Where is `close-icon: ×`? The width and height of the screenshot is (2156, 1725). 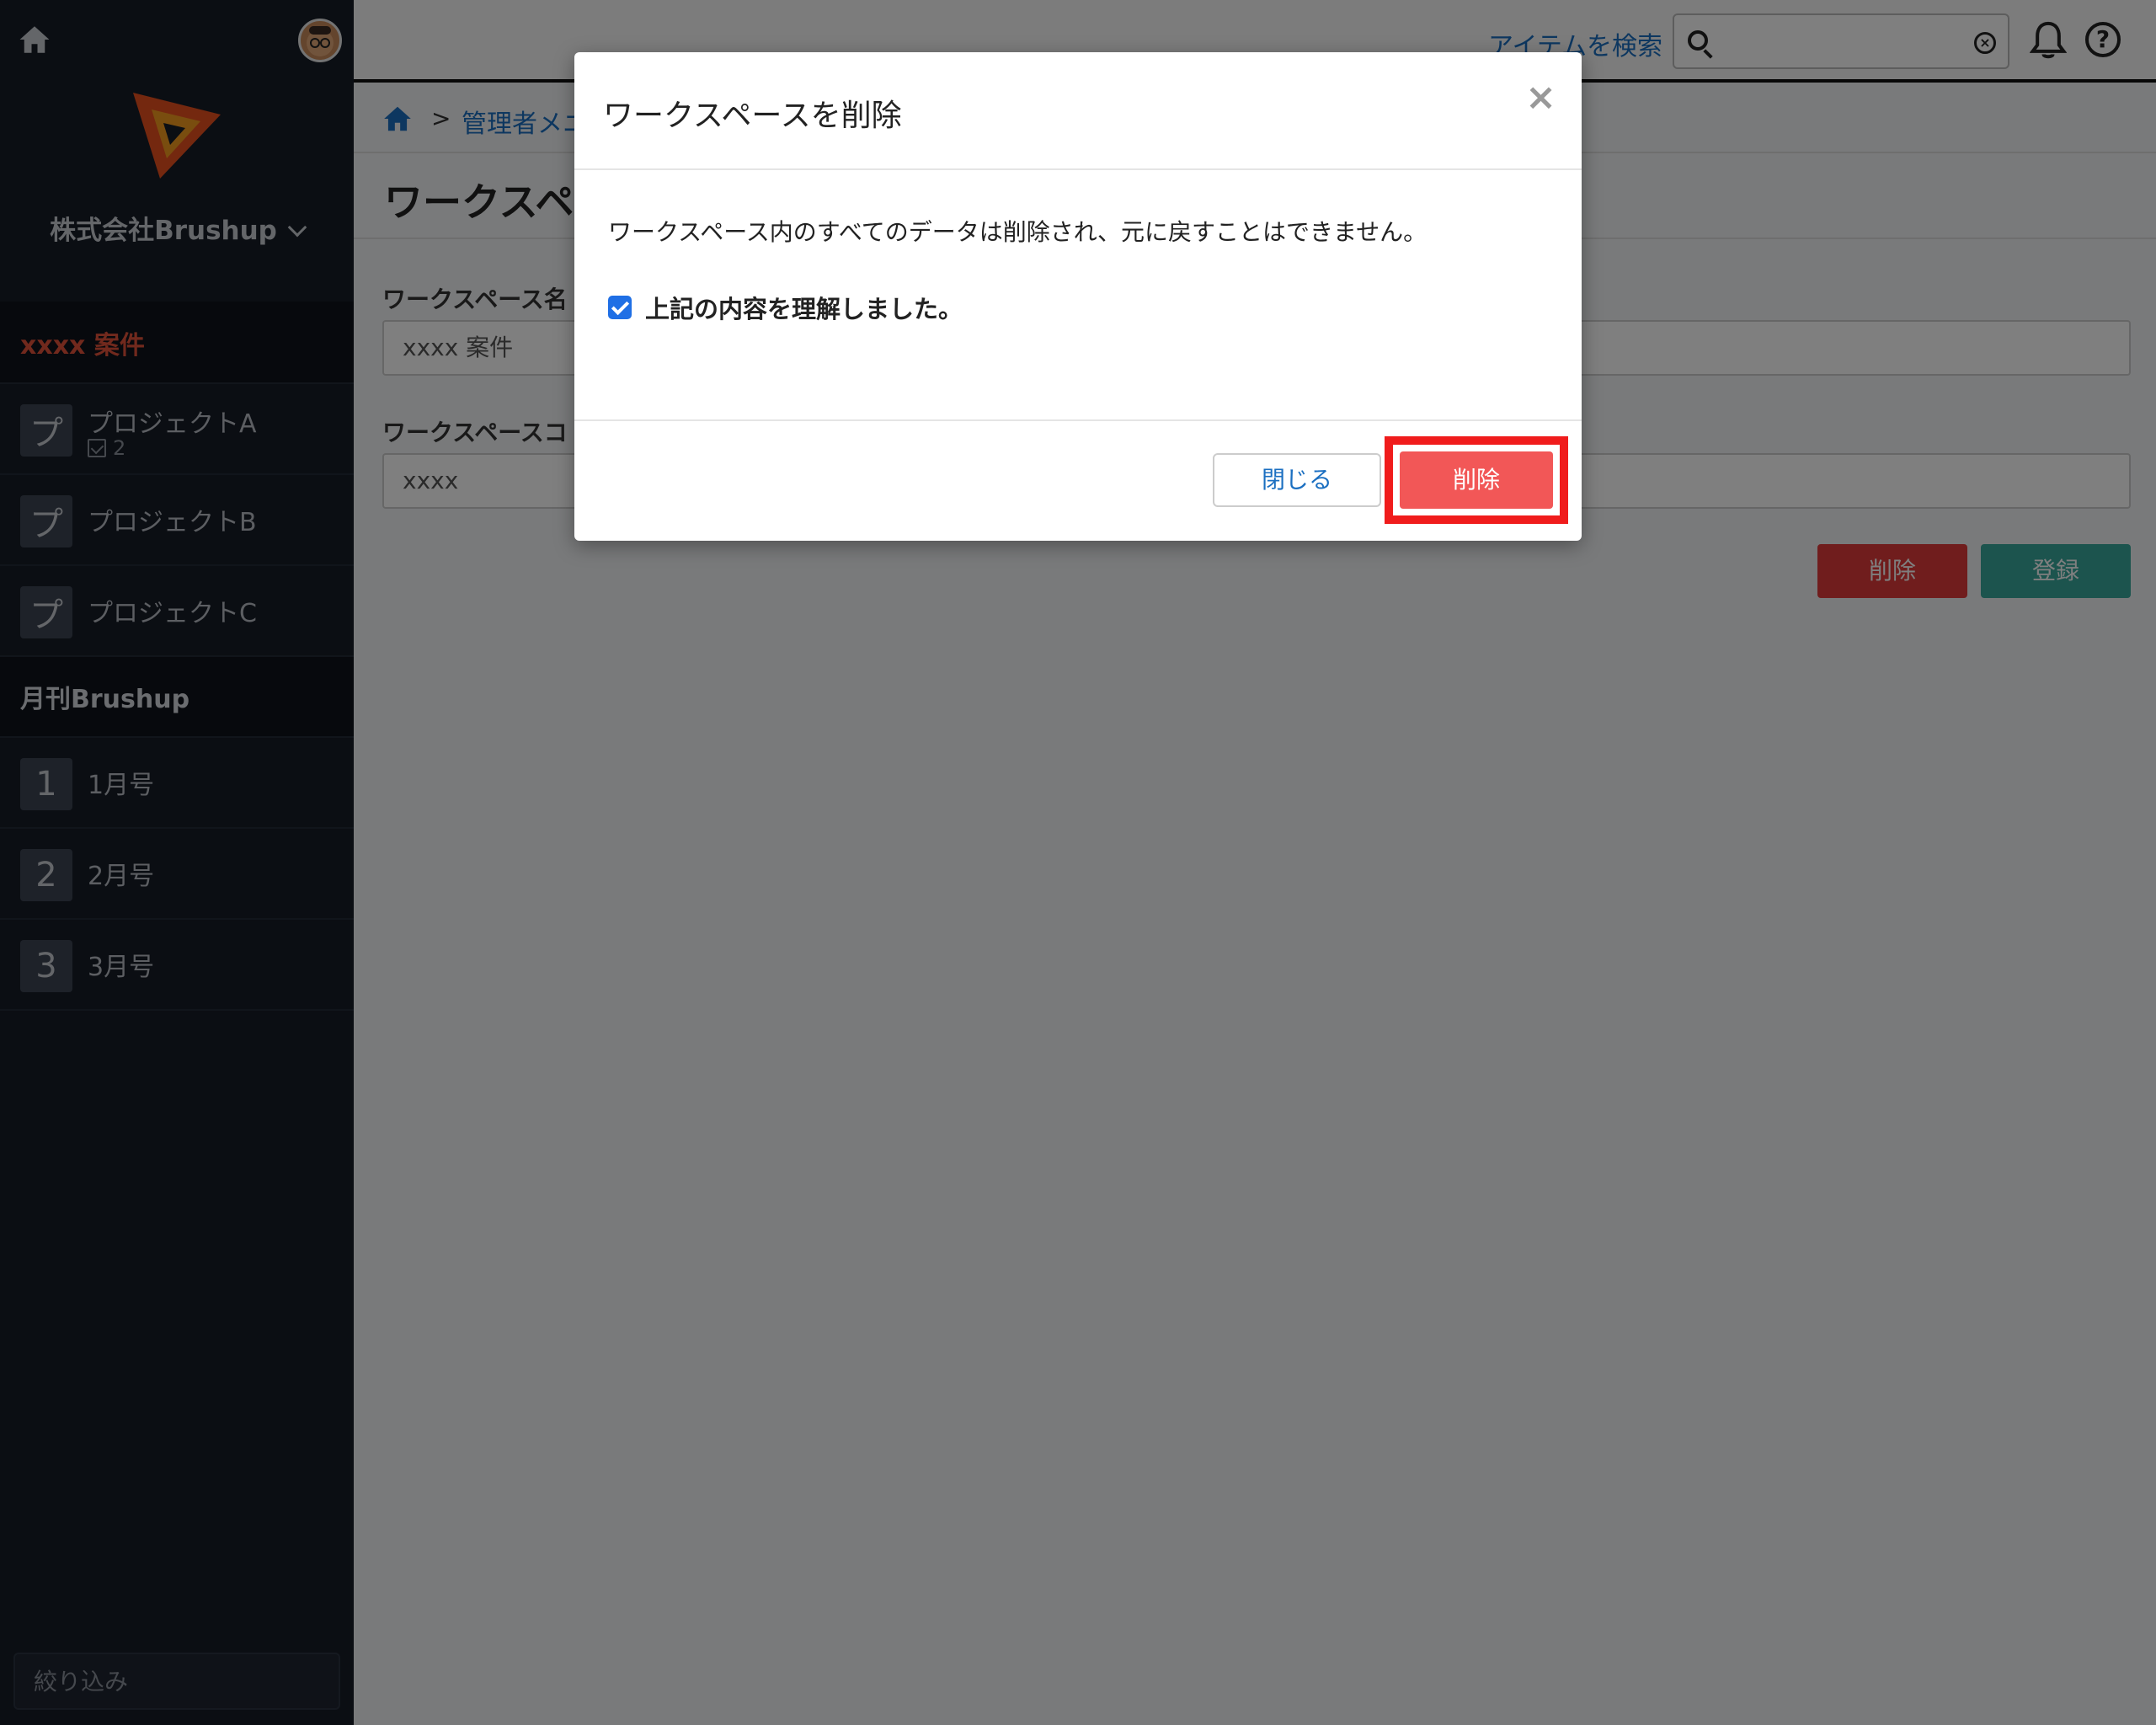 close-icon: × is located at coordinates (1540, 97).